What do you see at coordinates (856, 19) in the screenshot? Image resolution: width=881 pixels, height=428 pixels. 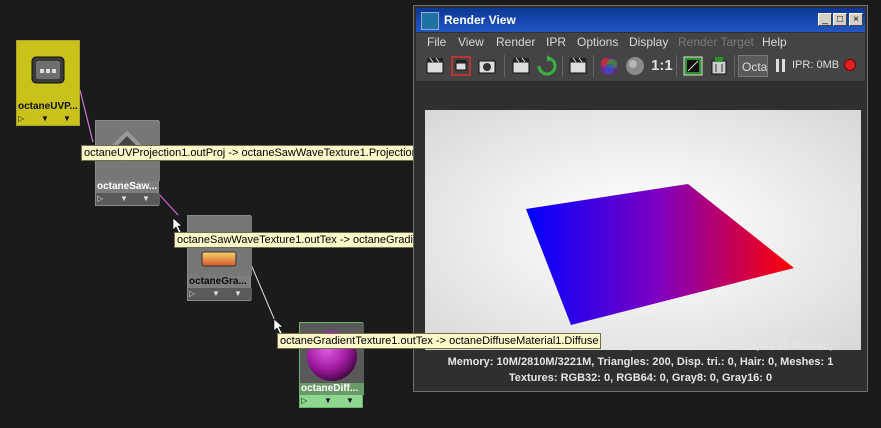 I see `close-button: ×` at bounding box center [856, 19].